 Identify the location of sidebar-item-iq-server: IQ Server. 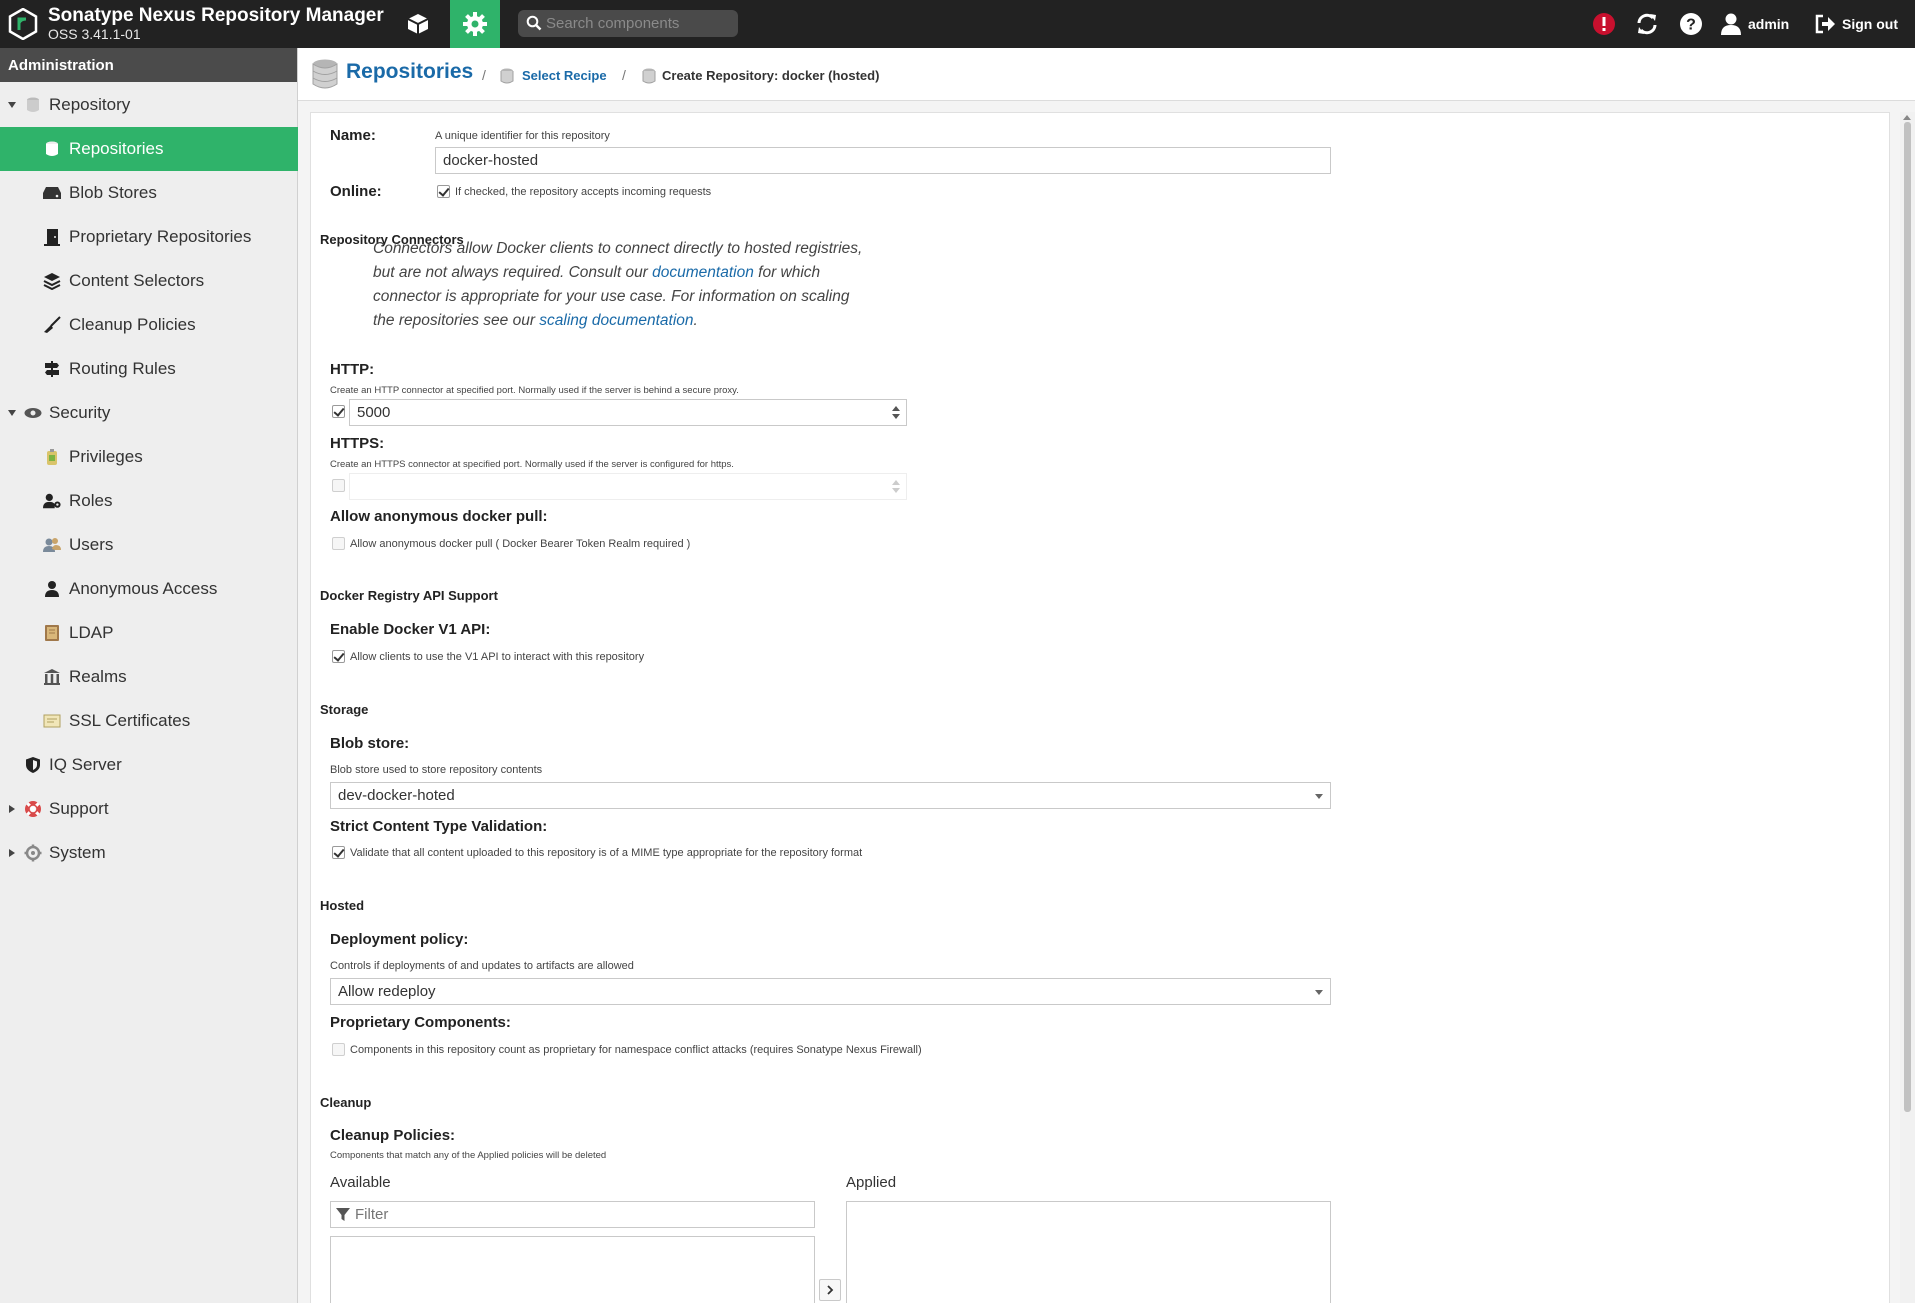
(149, 765).